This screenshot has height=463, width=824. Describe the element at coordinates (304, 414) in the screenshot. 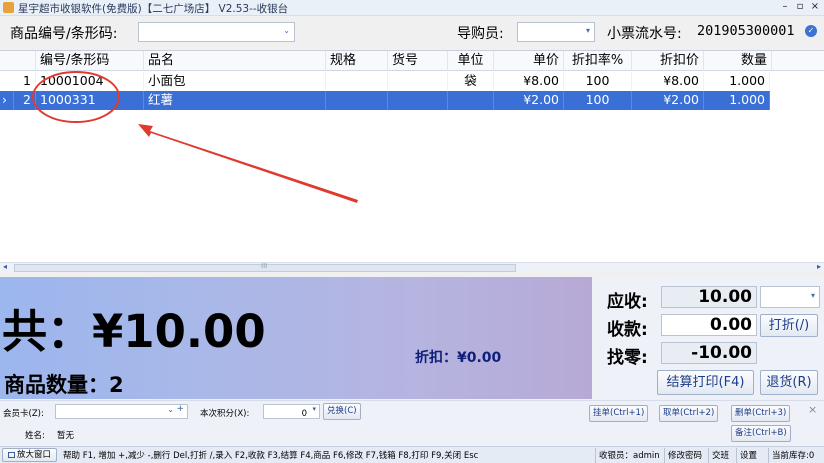

I see `points-value: 0` at that location.